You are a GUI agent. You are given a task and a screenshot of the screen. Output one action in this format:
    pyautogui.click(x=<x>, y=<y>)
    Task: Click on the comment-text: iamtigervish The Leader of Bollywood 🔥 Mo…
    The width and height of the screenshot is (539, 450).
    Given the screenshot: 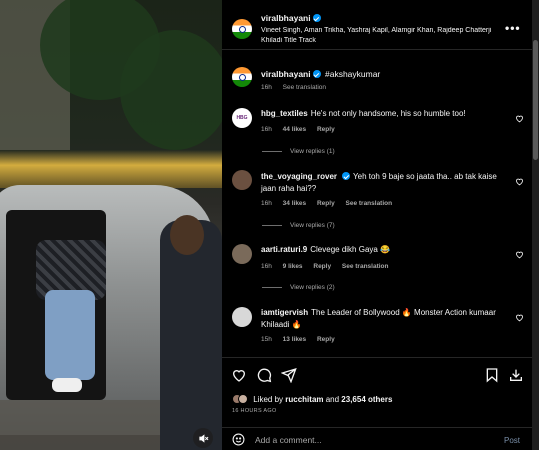 What is the action you would take?
    pyautogui.click(x=383, y=319)
    